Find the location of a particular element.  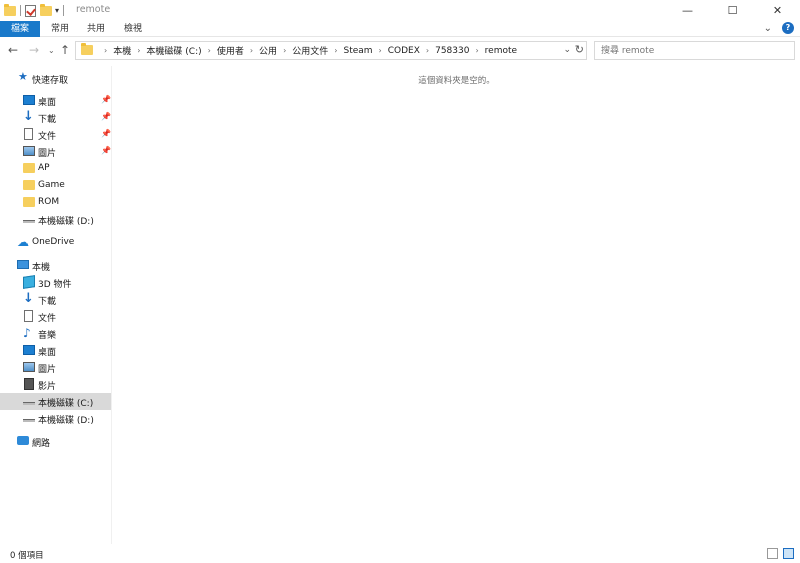

sidebar-item-drive-c: 本機磁碟 (C:) is located at coordinates (55, 401).